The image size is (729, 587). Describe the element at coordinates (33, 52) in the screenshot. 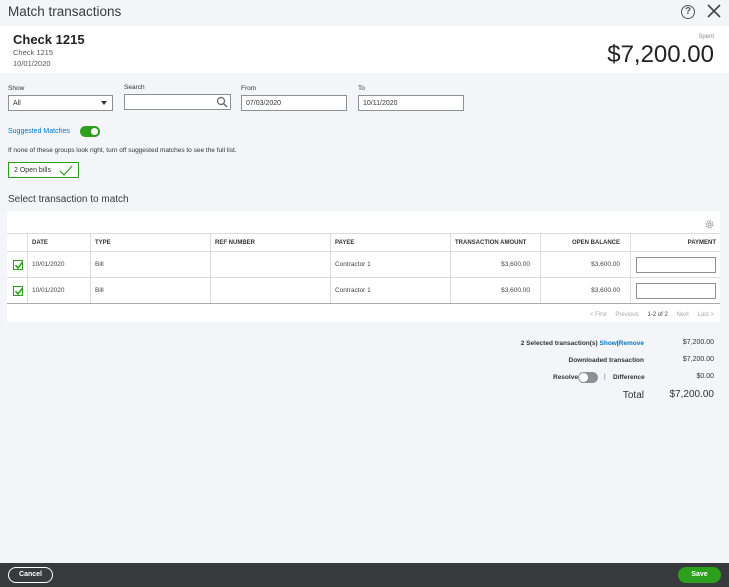

I see `check-subtitle: Check 1215` at that location.